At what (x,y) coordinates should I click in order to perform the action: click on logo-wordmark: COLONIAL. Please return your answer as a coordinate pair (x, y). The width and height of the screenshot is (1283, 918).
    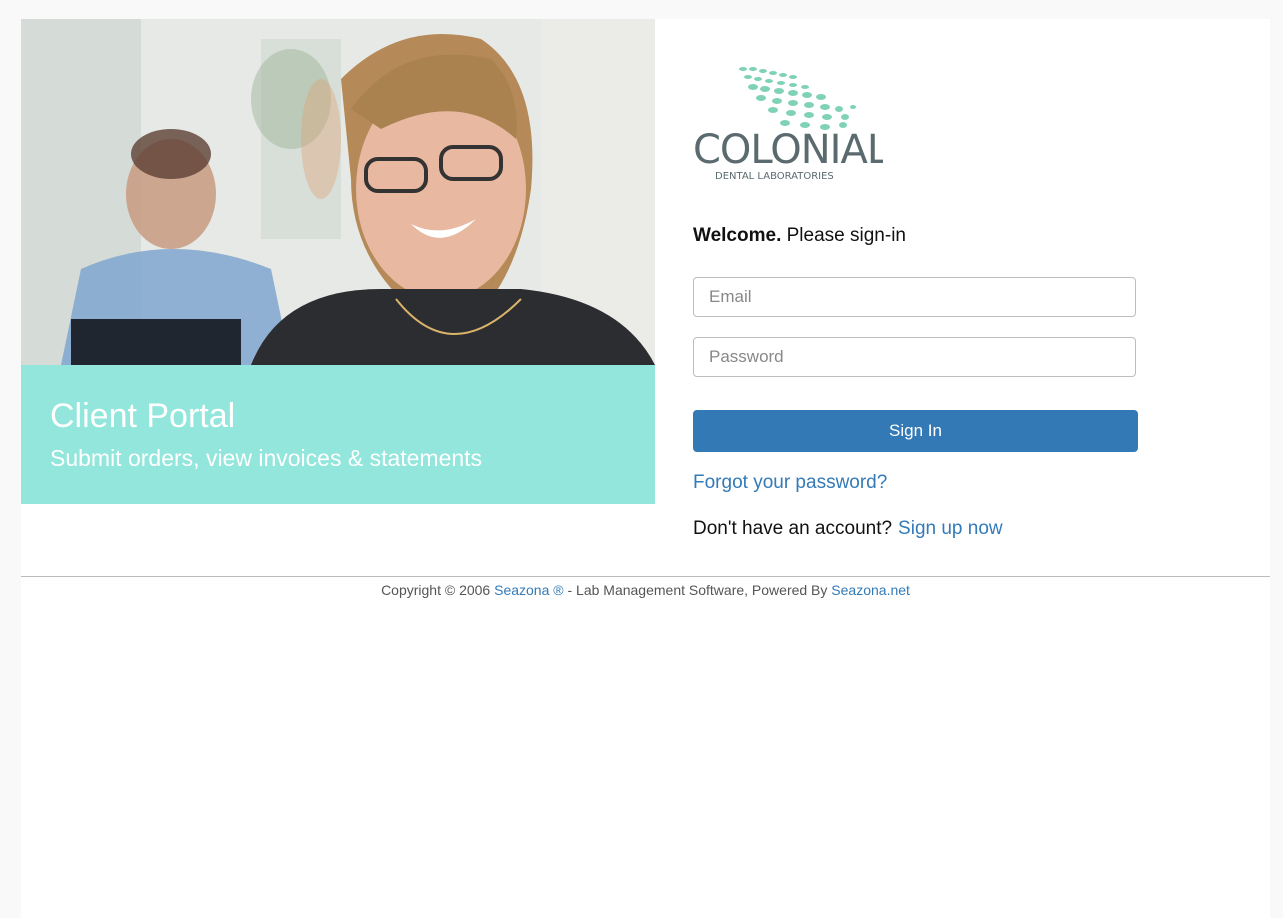
    Looking at the image, I should click on (788, 150).